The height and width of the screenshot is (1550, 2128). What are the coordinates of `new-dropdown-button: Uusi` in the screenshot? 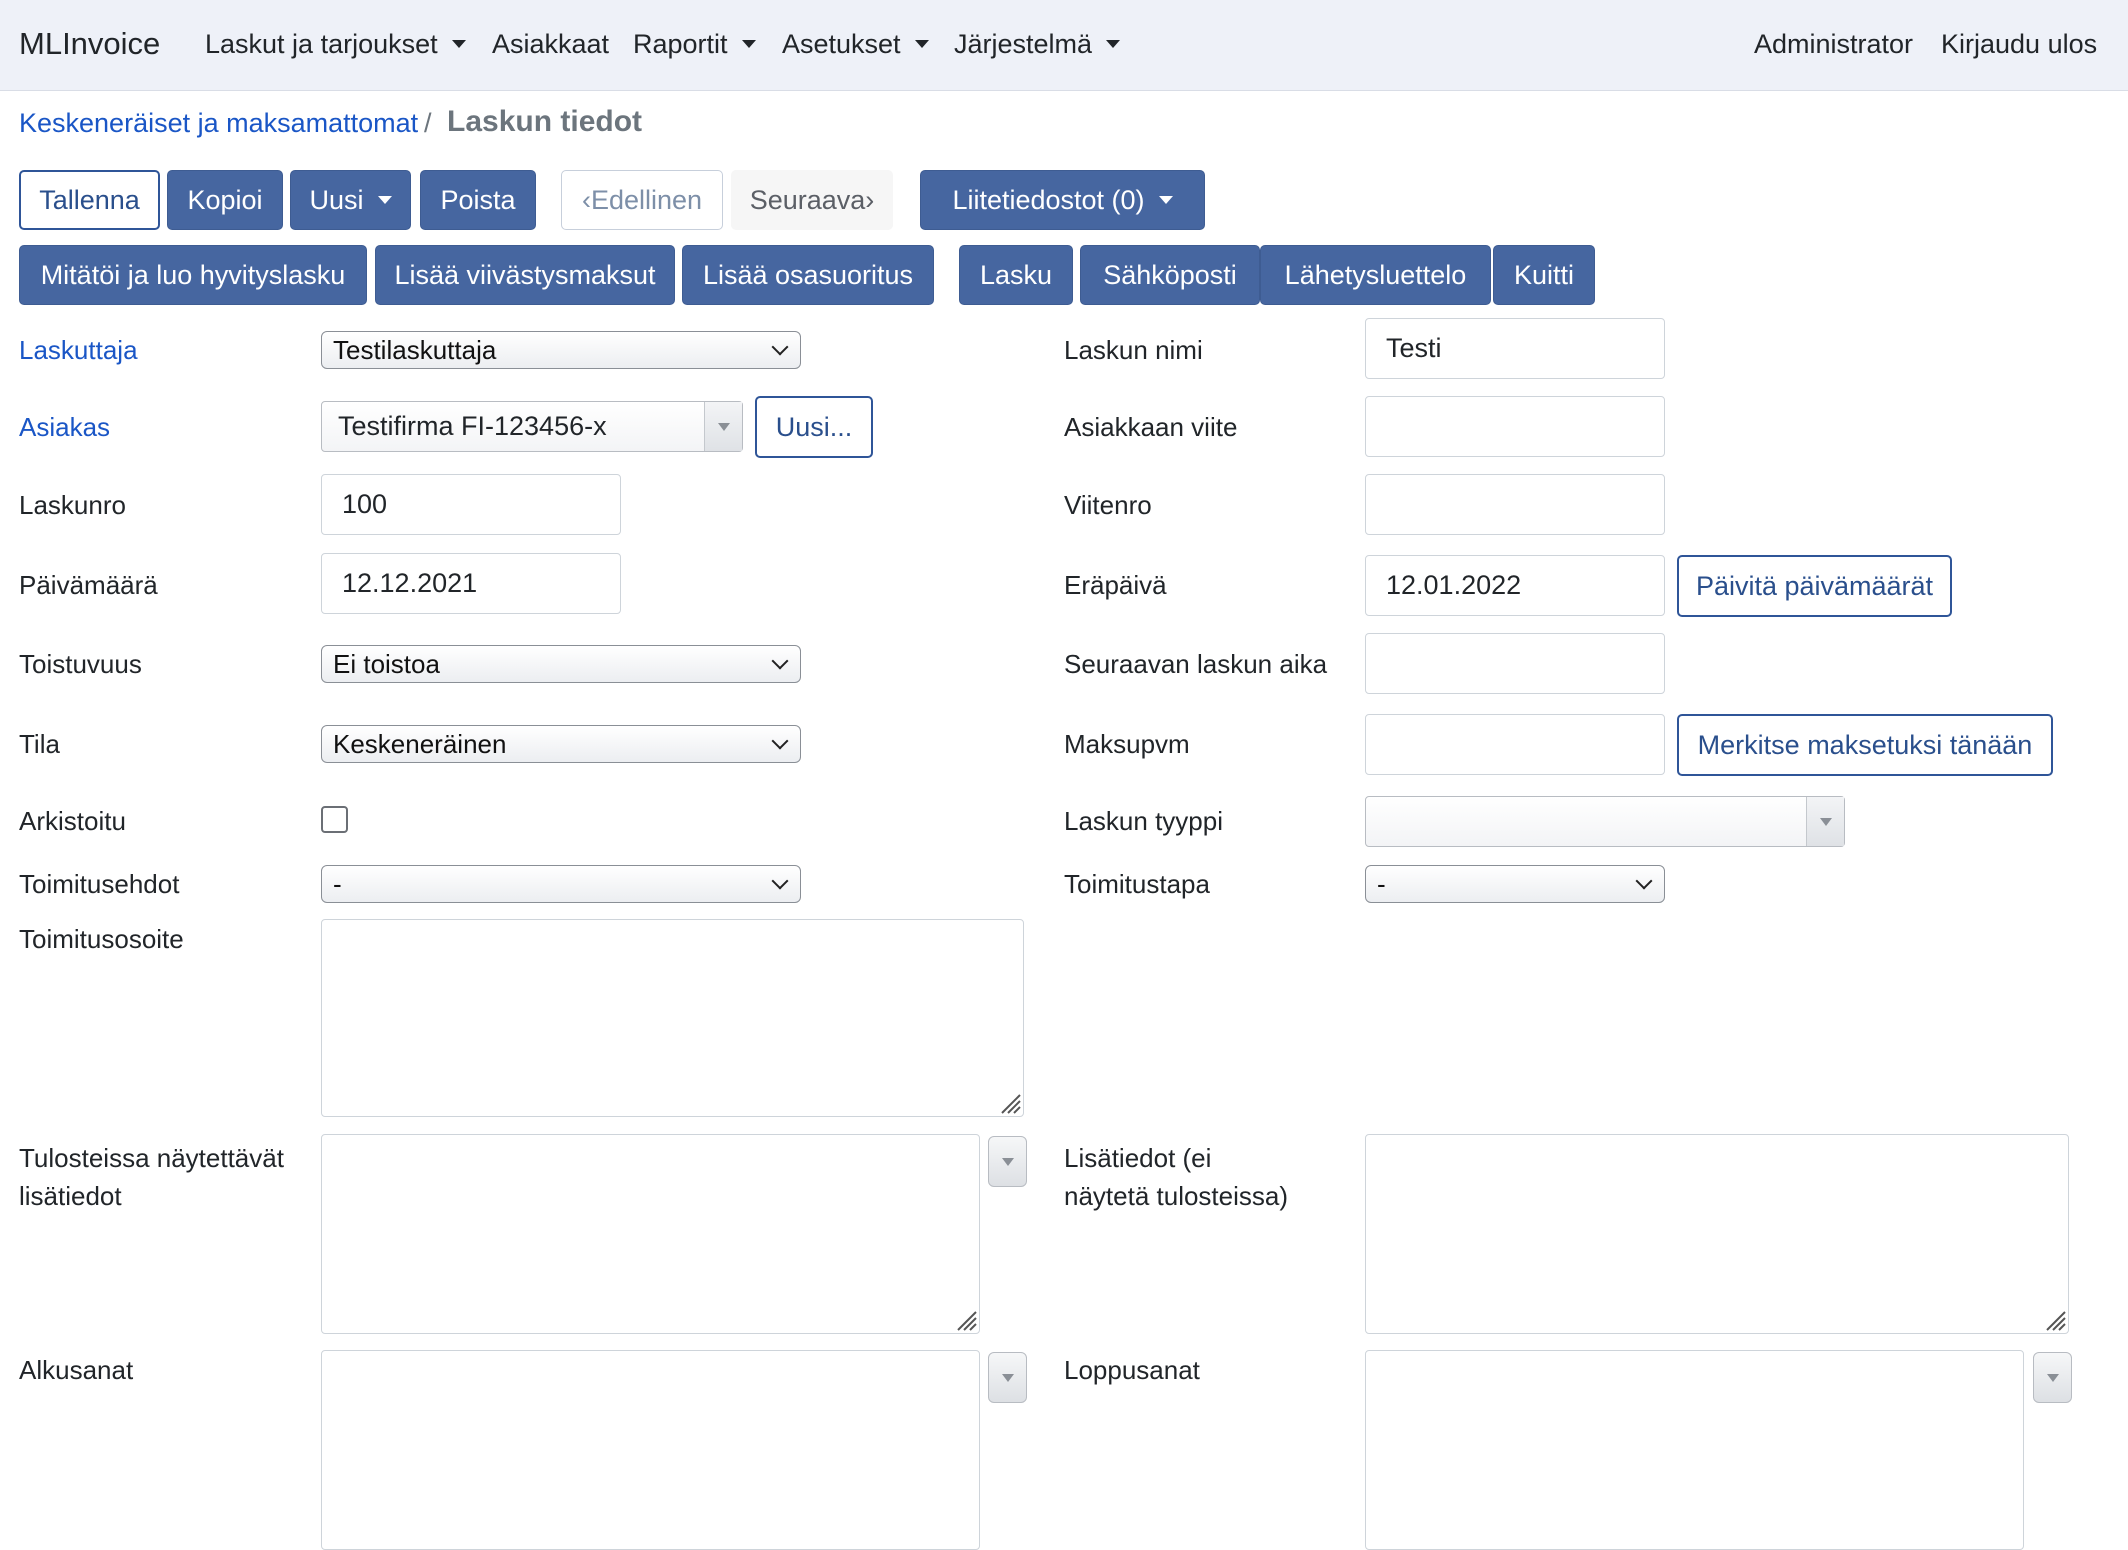 It's located at (350, 200).